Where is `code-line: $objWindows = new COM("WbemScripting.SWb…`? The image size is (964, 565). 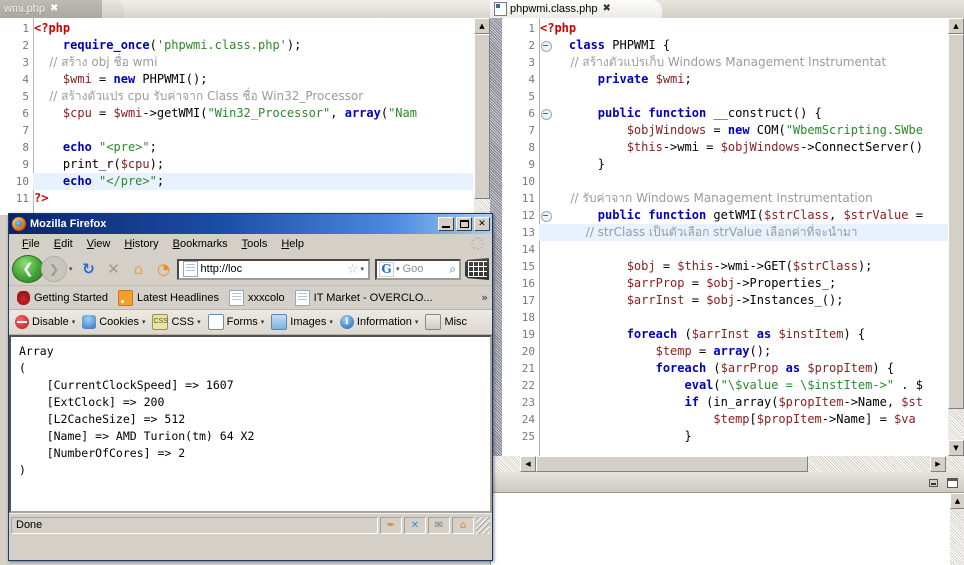
code-line: $objWindows = new COM("WbemScripting.SWb… is located at coordinates (731, 130).